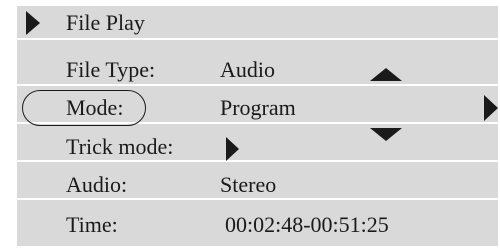 This screenshot has height=249, width=500. What do you see at coordinates (386, 74) in the screenshot?
I see `triangle-up-icon` at bounding box center [386, 74].